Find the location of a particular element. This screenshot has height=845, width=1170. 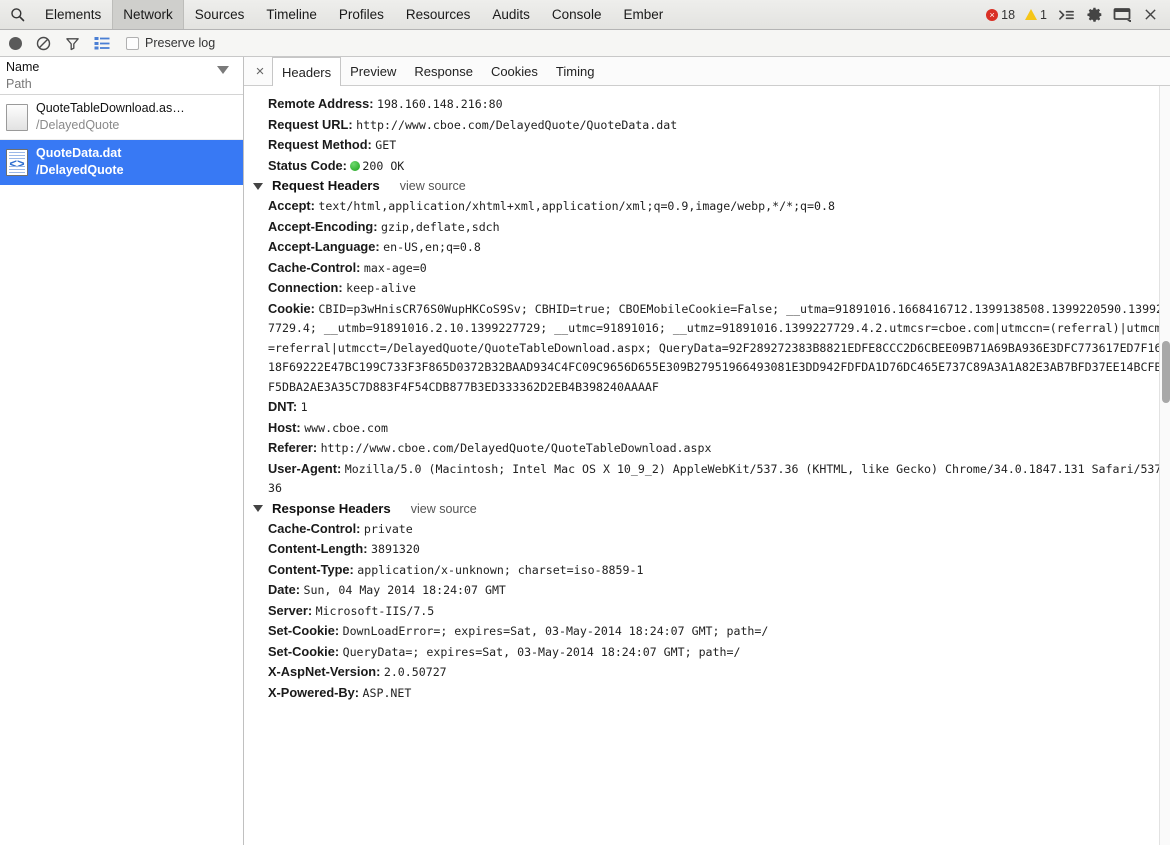

header-name: Connection: is located at coordinates (305, 287).